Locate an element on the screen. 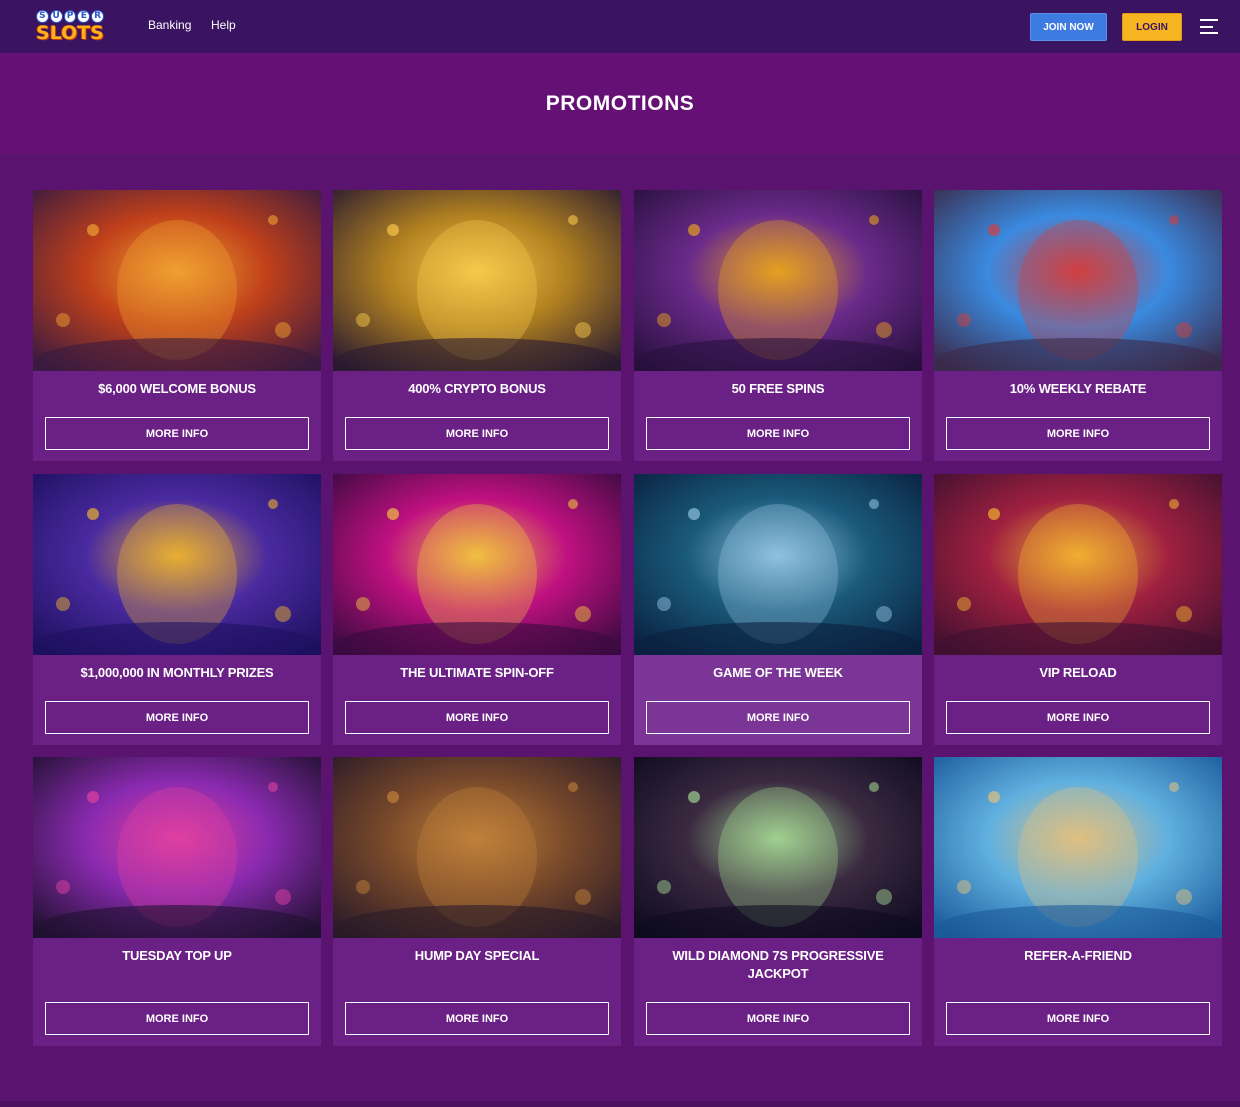 Image resolution: width=1240 pixels, height=1107 pixels. promotion-title: 400% CRYPTO BONUS is located at coordinates (477, 388).